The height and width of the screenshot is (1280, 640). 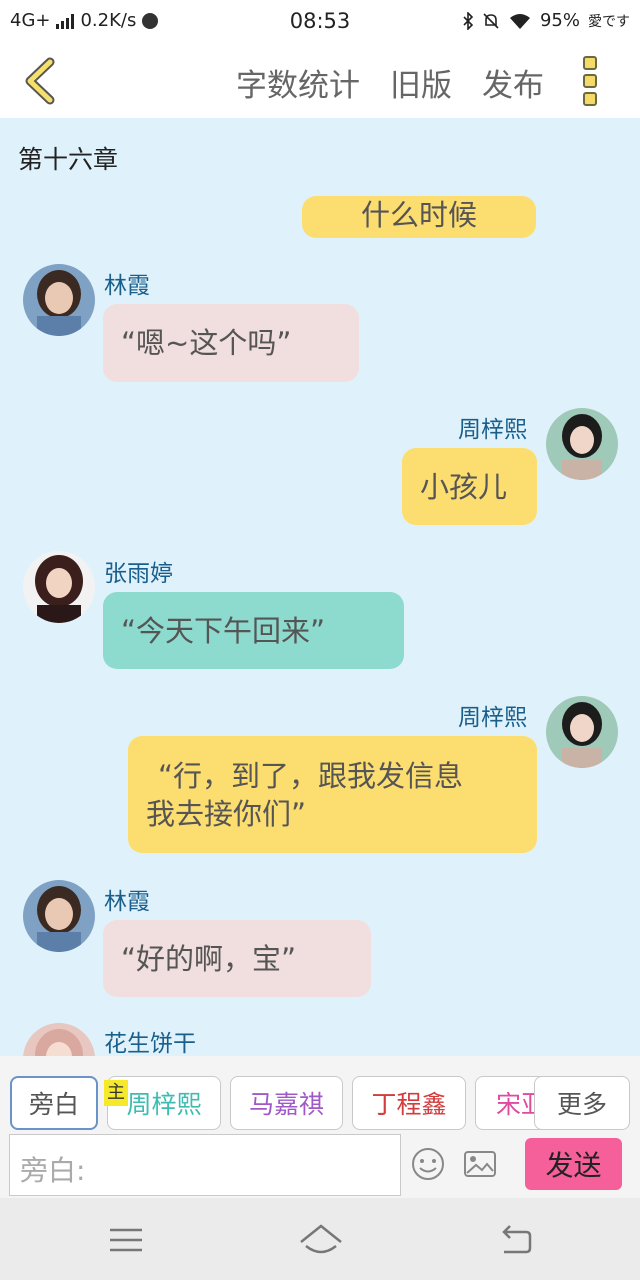 I want to click on role-selector: 旁白 周梓熙 马嘉祺 丁程鑫 宋亚 更多, so click(x=320, y=1104).